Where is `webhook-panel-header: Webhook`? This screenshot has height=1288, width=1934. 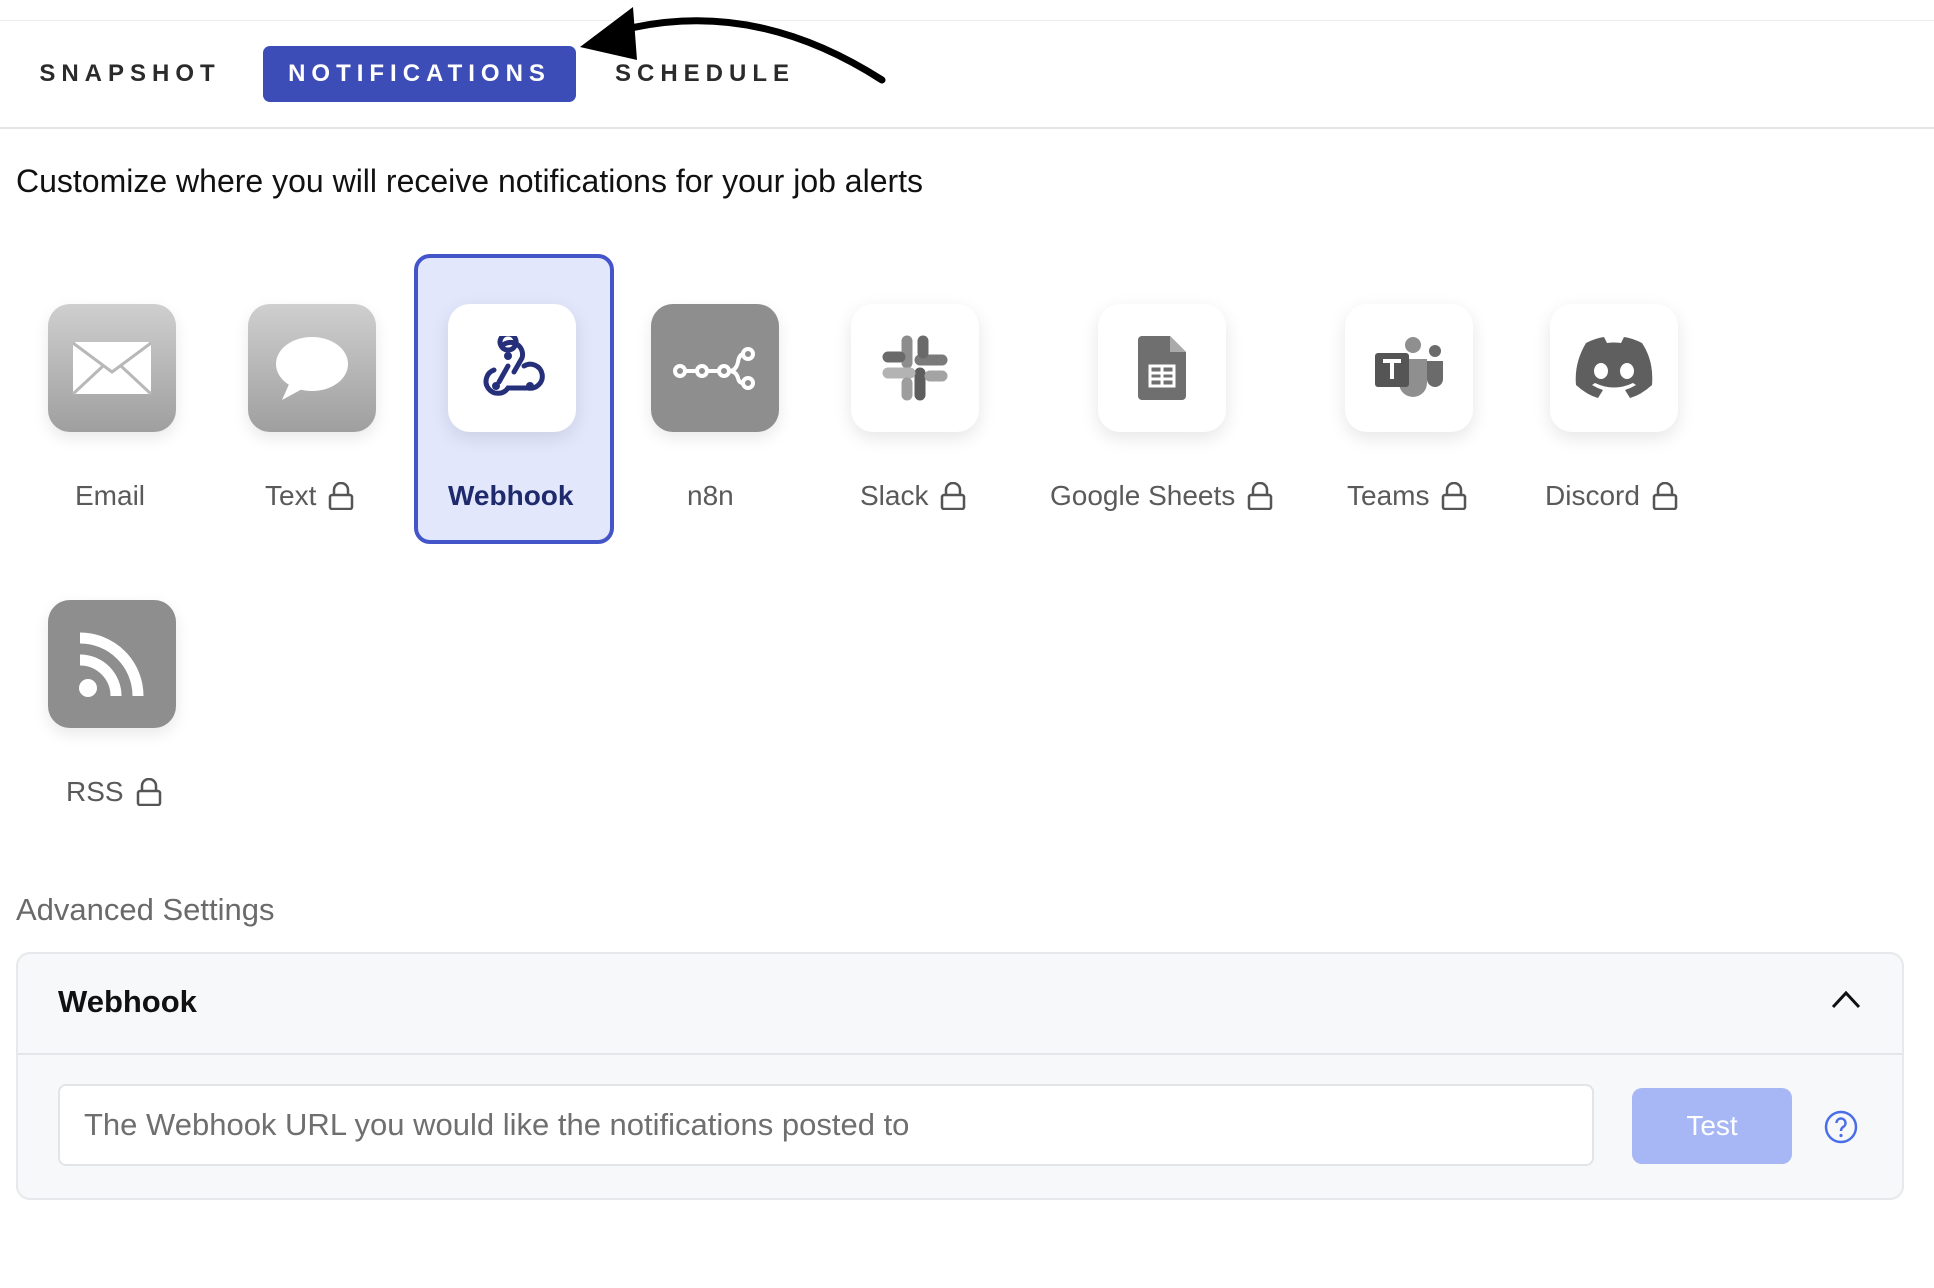
webhook-panel-header: Webhook is located at coordinates (960, 1004).